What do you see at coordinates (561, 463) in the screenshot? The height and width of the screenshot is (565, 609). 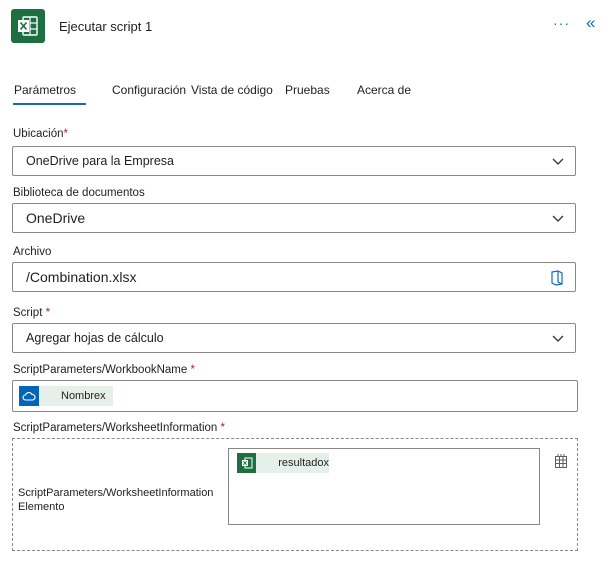 I see `switch-to-array-icon` at bounding box center [561, 463].